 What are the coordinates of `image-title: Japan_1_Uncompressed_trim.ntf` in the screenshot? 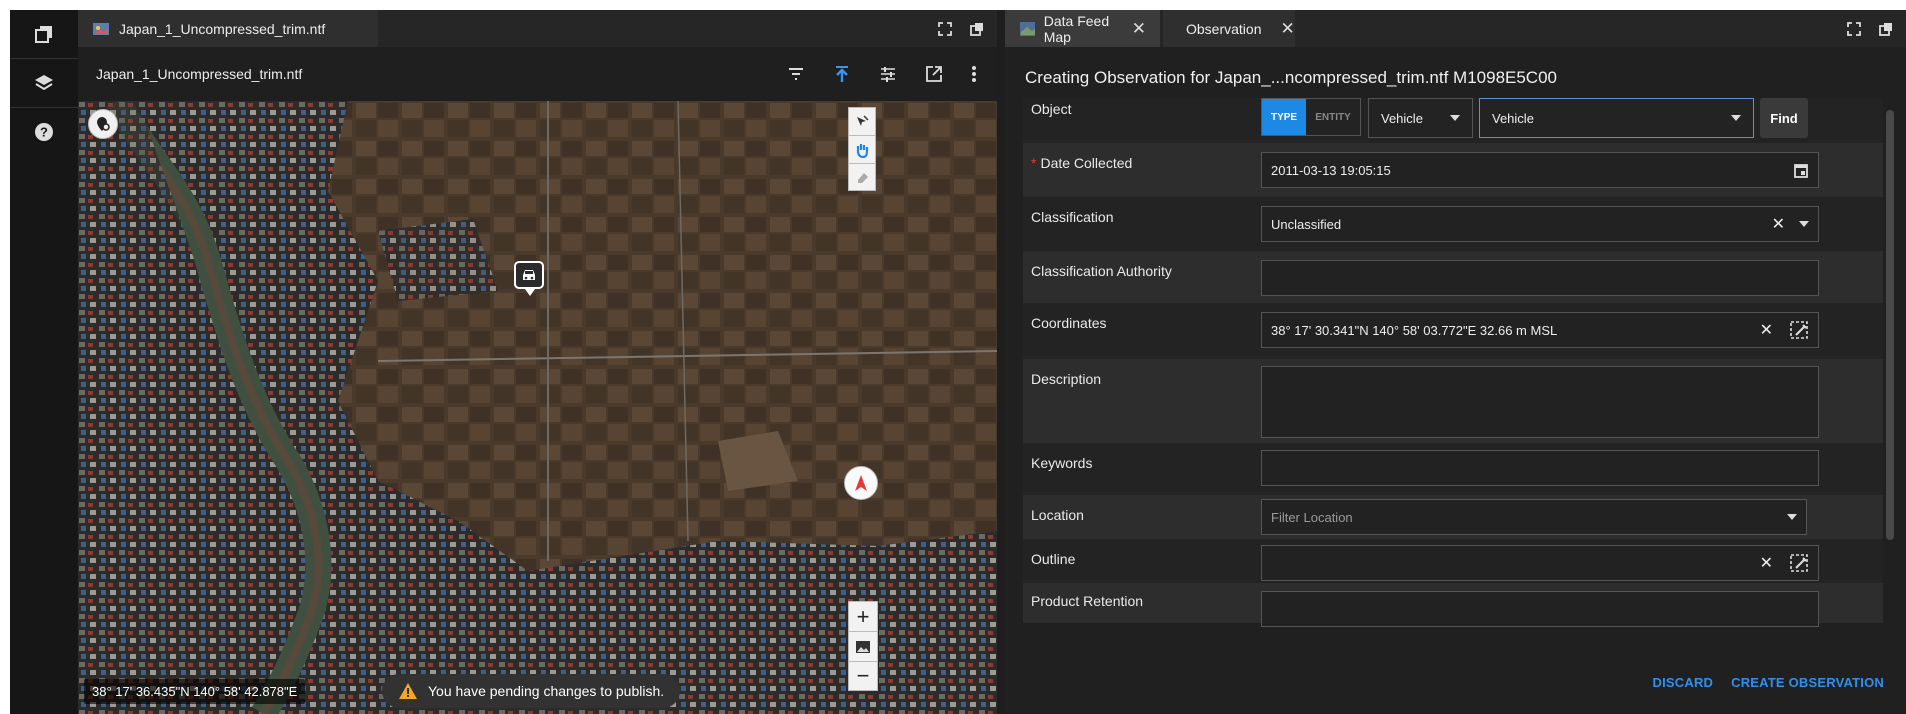 It's located at (199, 74).